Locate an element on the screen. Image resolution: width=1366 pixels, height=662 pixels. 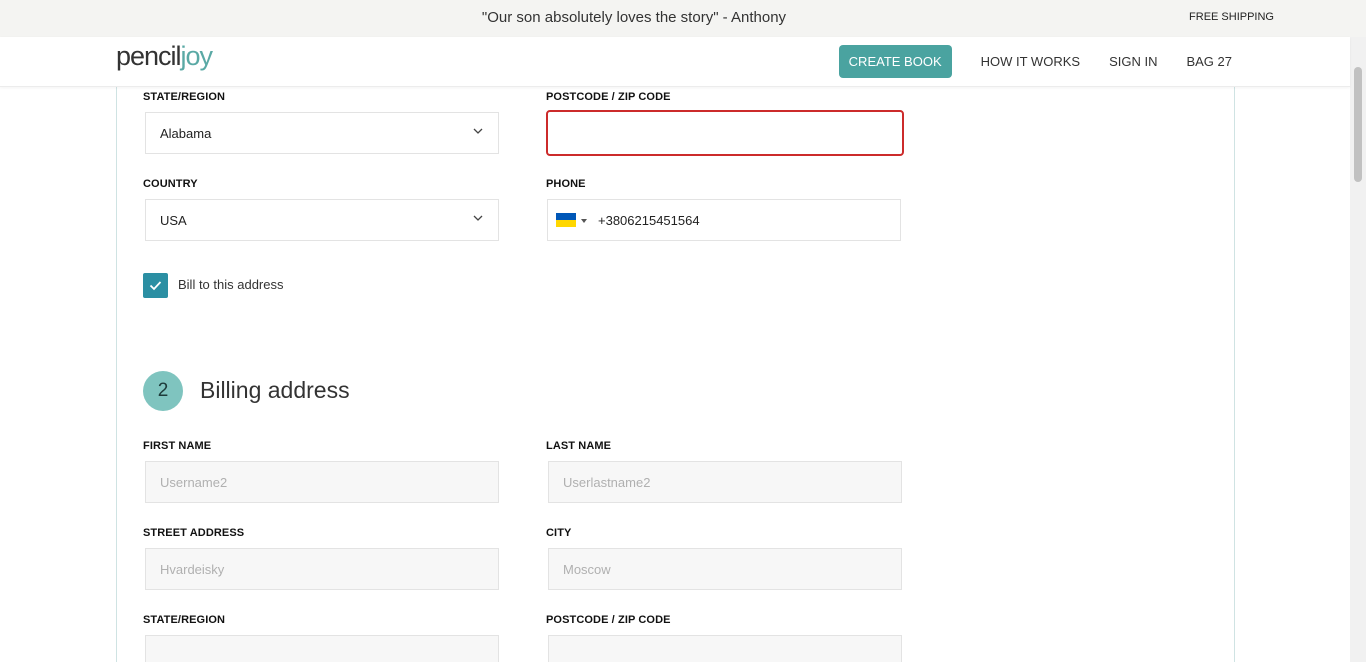
billing-state-region-label: STATE/REGION is located at coordinates (184, 620).